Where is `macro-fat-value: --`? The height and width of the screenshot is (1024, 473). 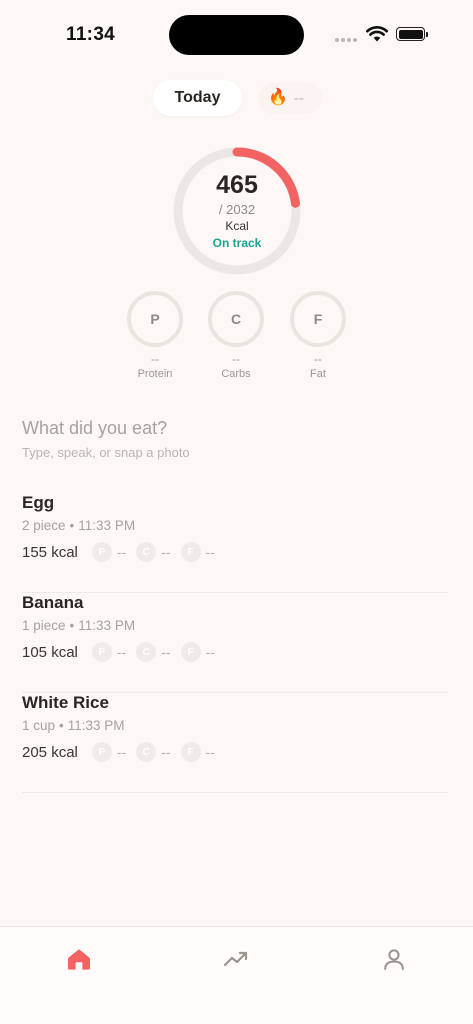 macro-fat-value: -- is located at coordinates (318, 359).